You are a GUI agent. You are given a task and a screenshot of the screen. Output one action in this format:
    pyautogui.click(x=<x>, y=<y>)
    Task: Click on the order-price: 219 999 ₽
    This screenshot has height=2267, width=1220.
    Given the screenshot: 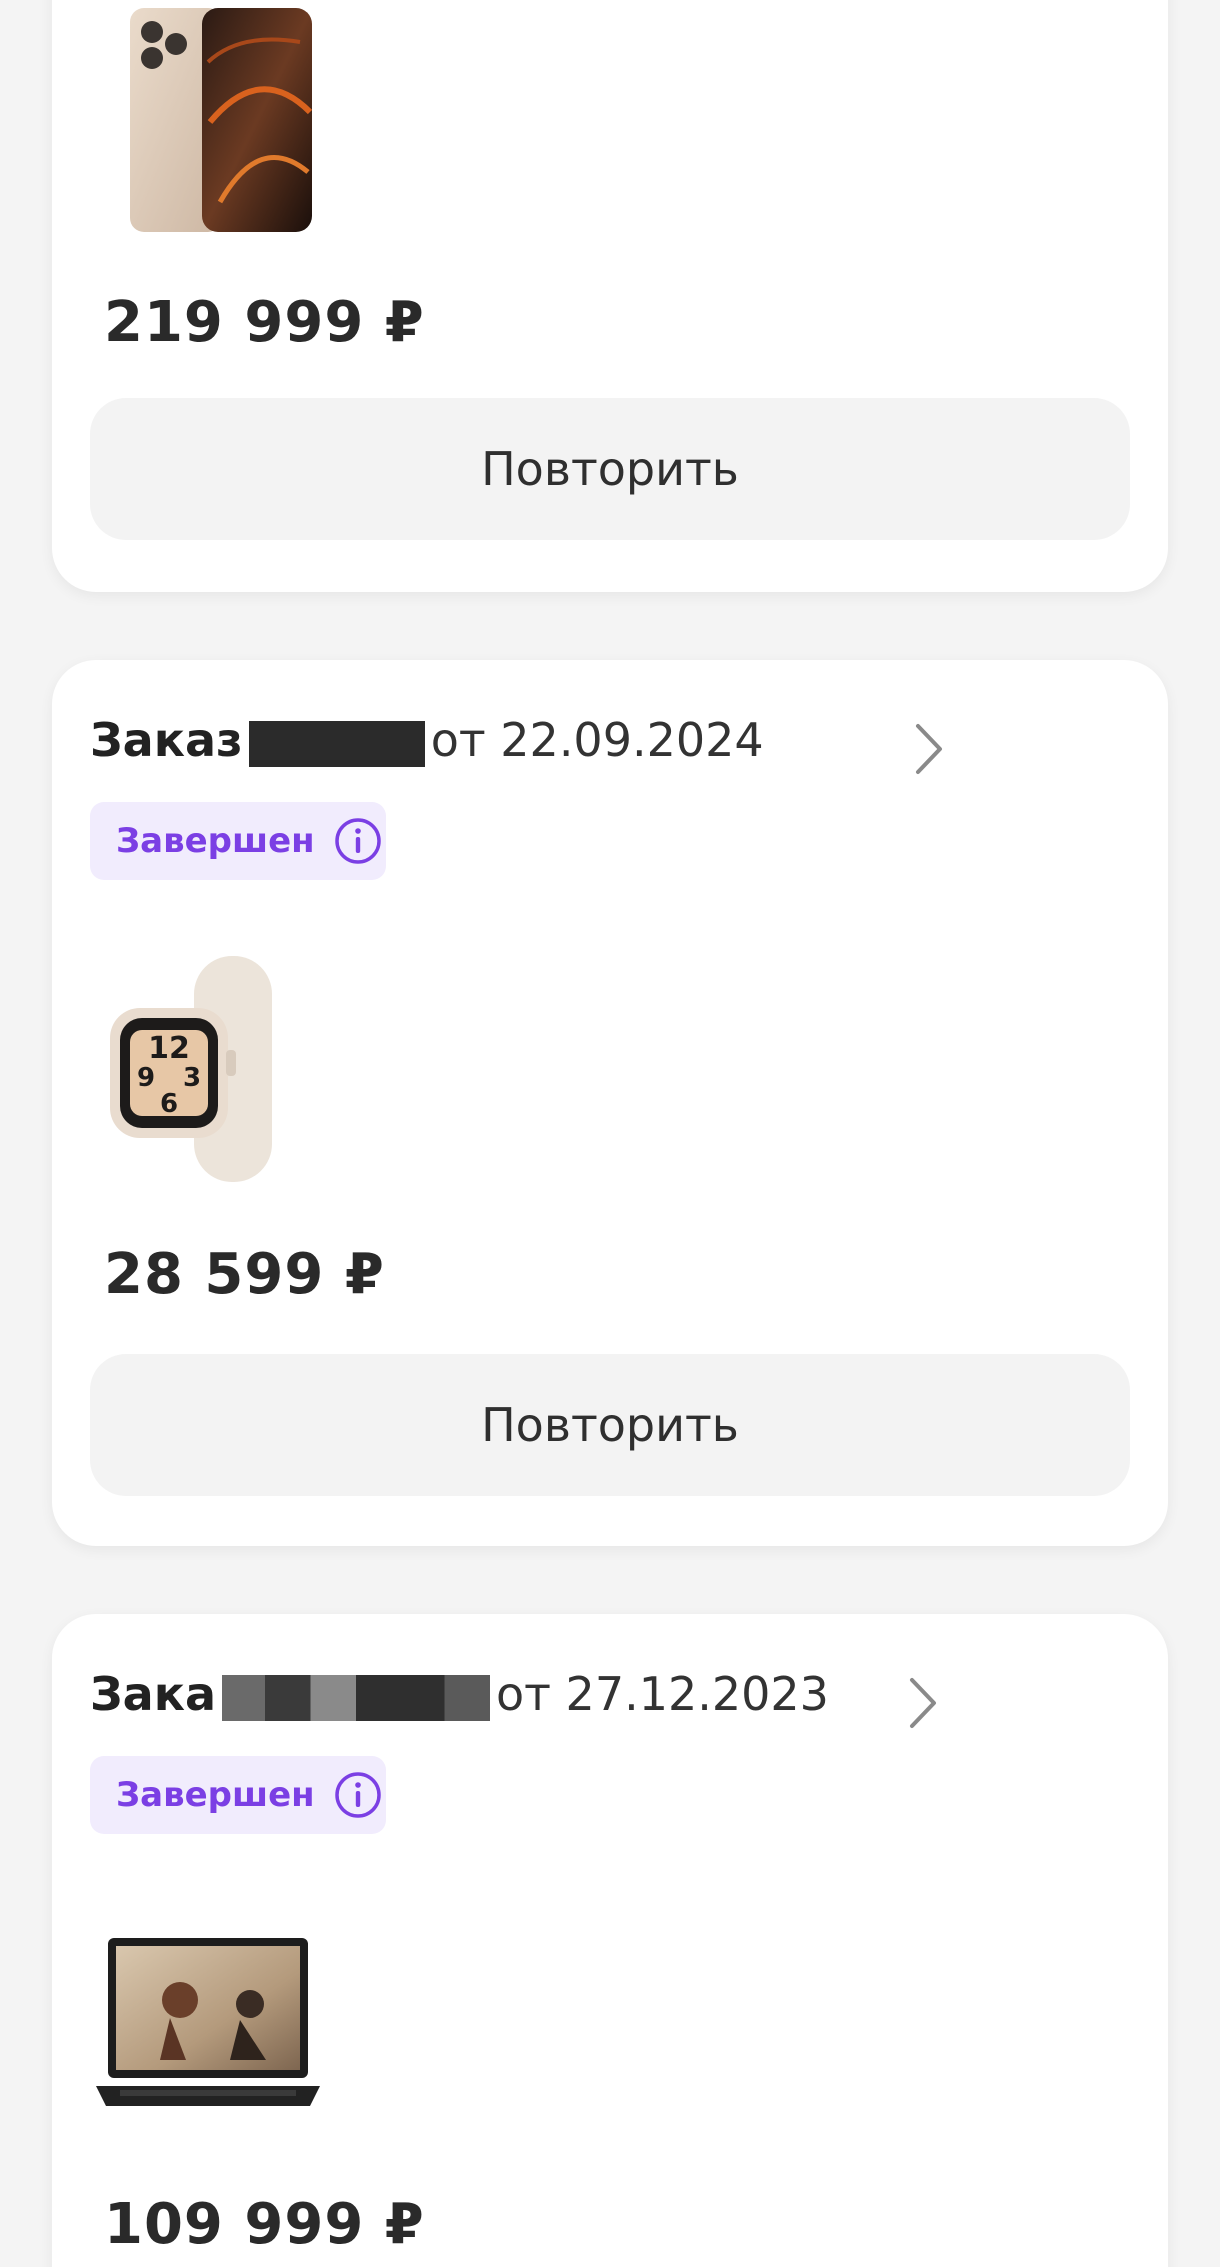 What is the action you would take?
    pyautogui.click(x=264, y=322)
    